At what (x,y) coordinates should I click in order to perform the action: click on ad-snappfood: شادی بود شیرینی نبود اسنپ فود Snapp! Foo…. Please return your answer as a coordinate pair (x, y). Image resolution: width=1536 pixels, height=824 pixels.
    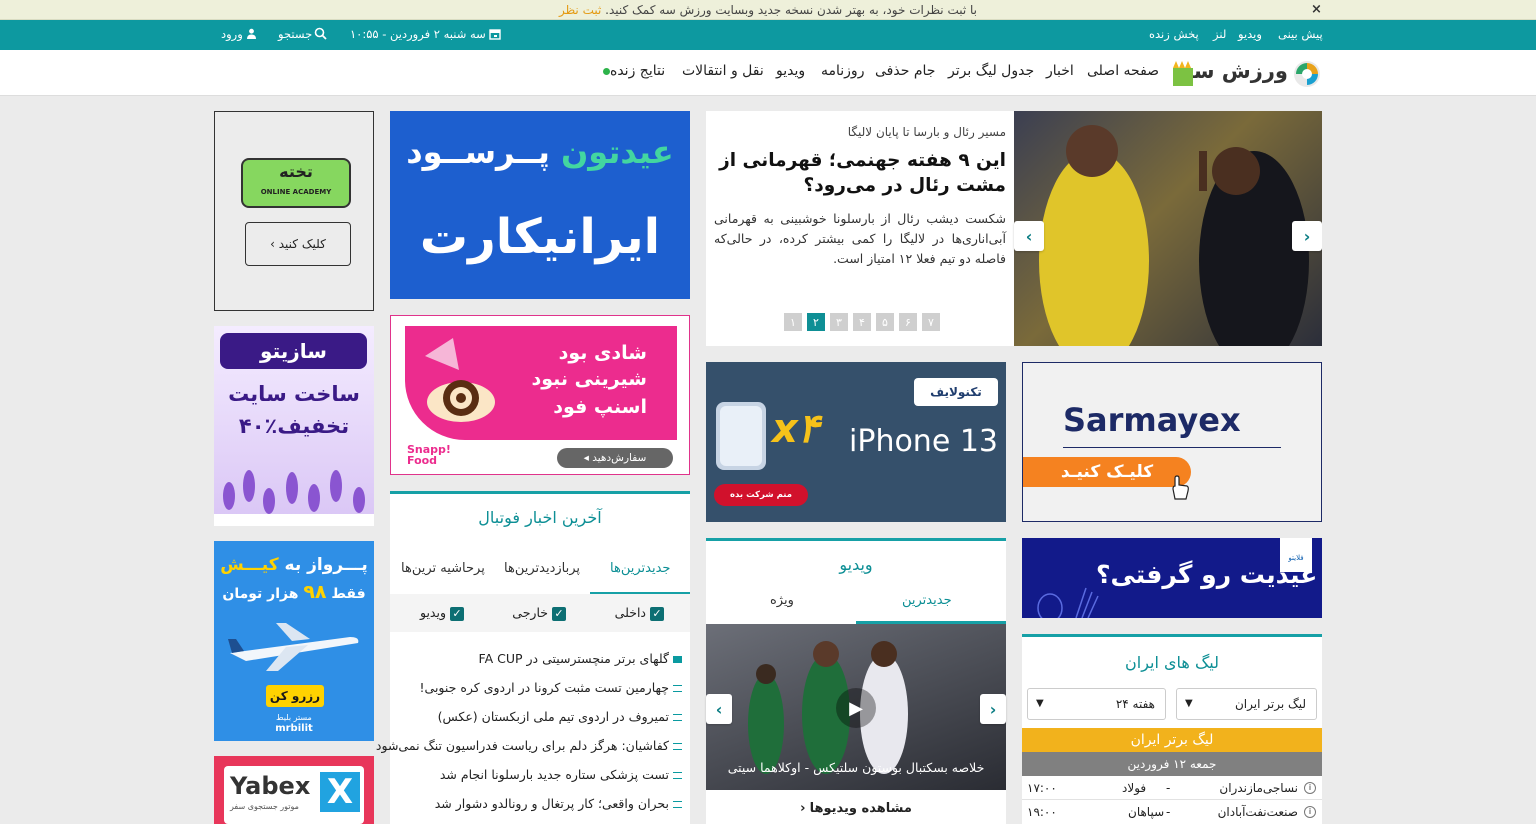
    Looking at the image, I should click on (540, 395).